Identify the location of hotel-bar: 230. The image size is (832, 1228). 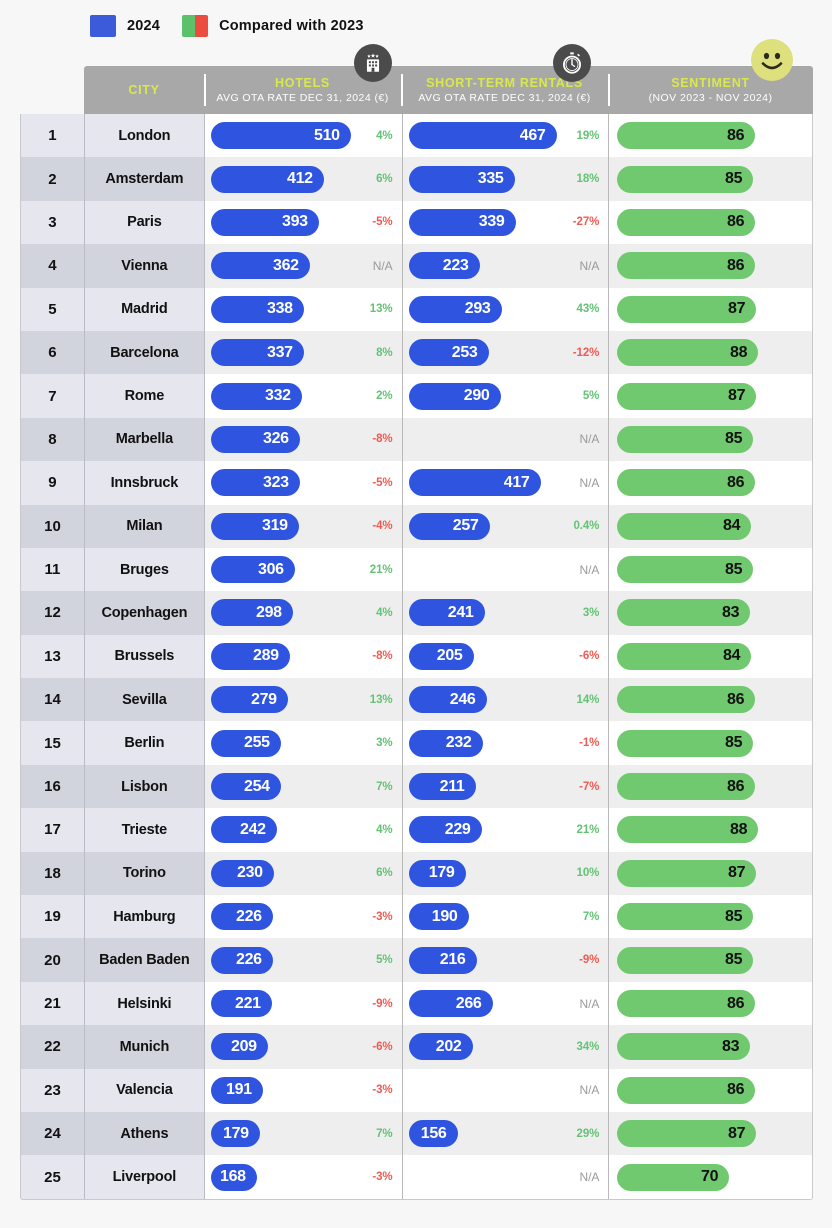
(242, 873).